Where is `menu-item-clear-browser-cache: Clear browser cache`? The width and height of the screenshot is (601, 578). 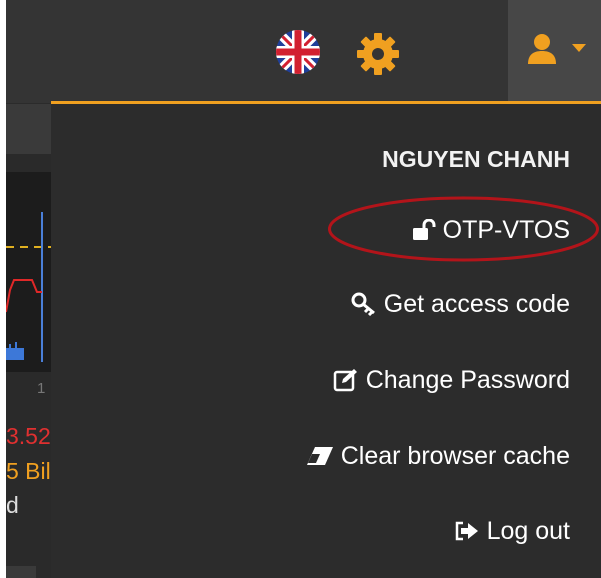
menu-item-clear-browser-cache: Clear browser cache is located at coordinates (438, 456).